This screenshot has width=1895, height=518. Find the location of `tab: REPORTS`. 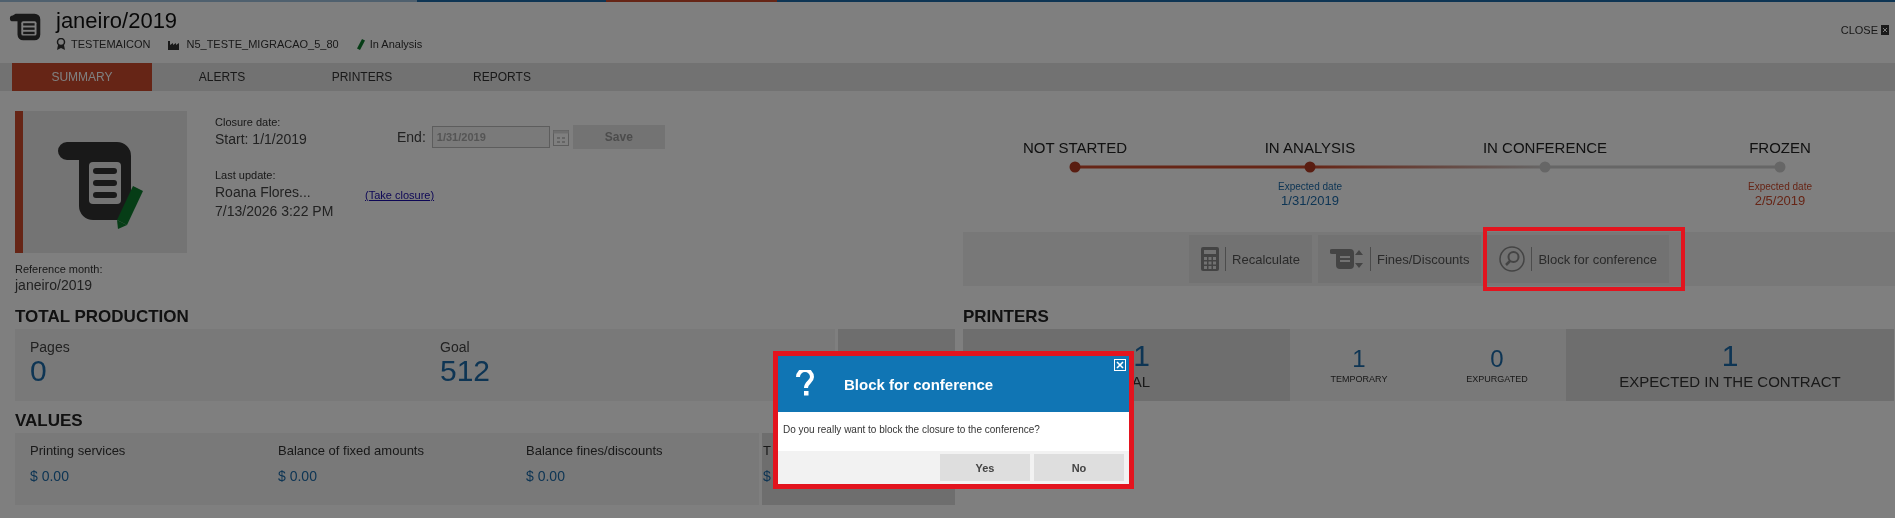

tab: REPORTS is located at coordinates (502, 77).